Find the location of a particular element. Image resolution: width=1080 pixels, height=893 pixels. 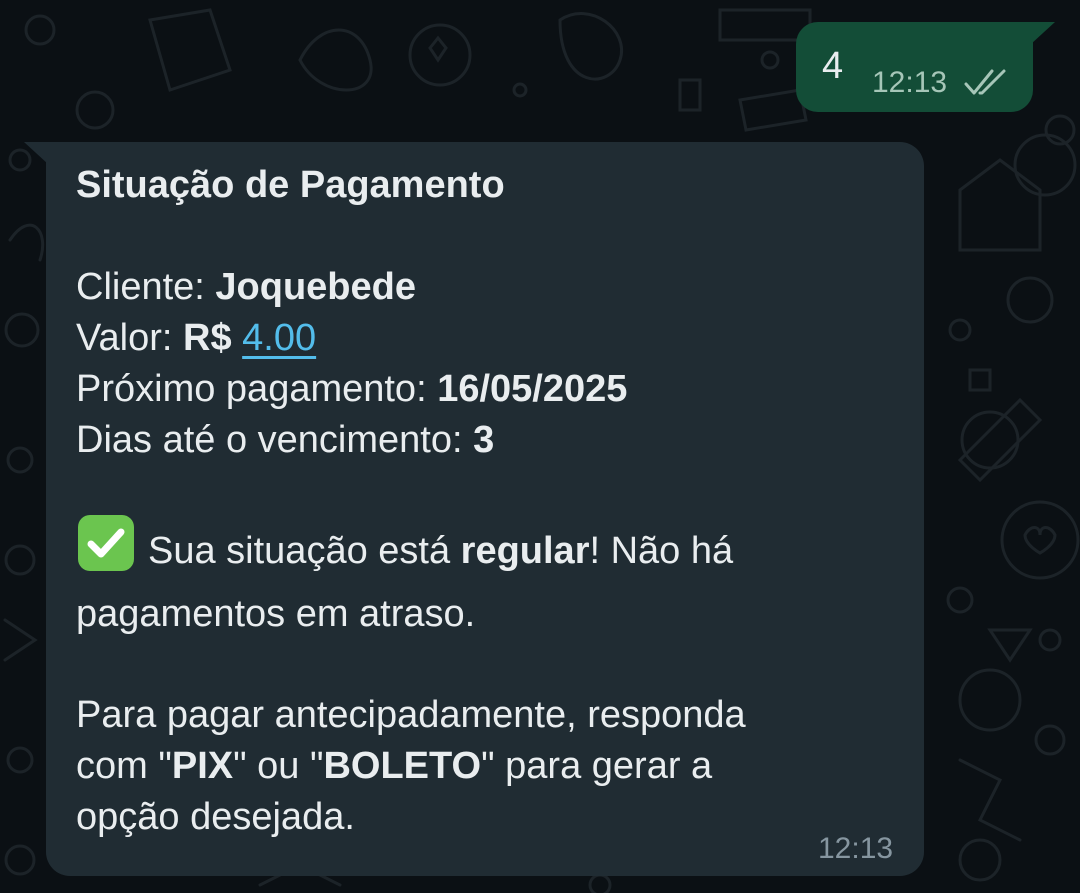

status-line-2: pagamentos em atraso. is located at coordinates (276, 614).